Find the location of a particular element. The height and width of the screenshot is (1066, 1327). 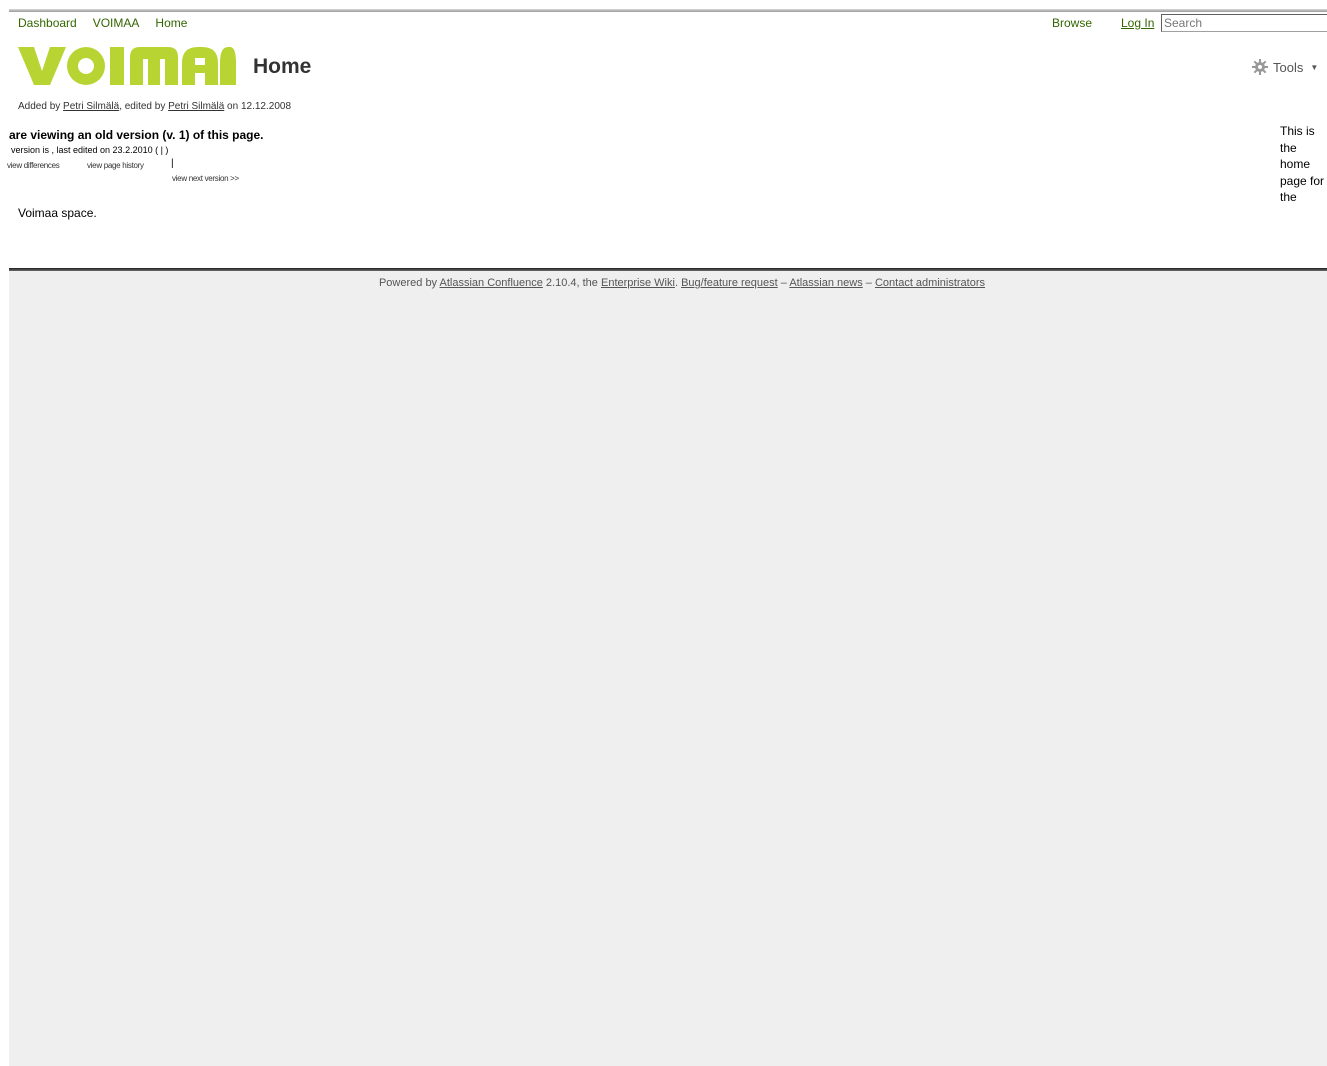

breadcrumb-dashboard: Dashboard is located at coordinates (47, 23).